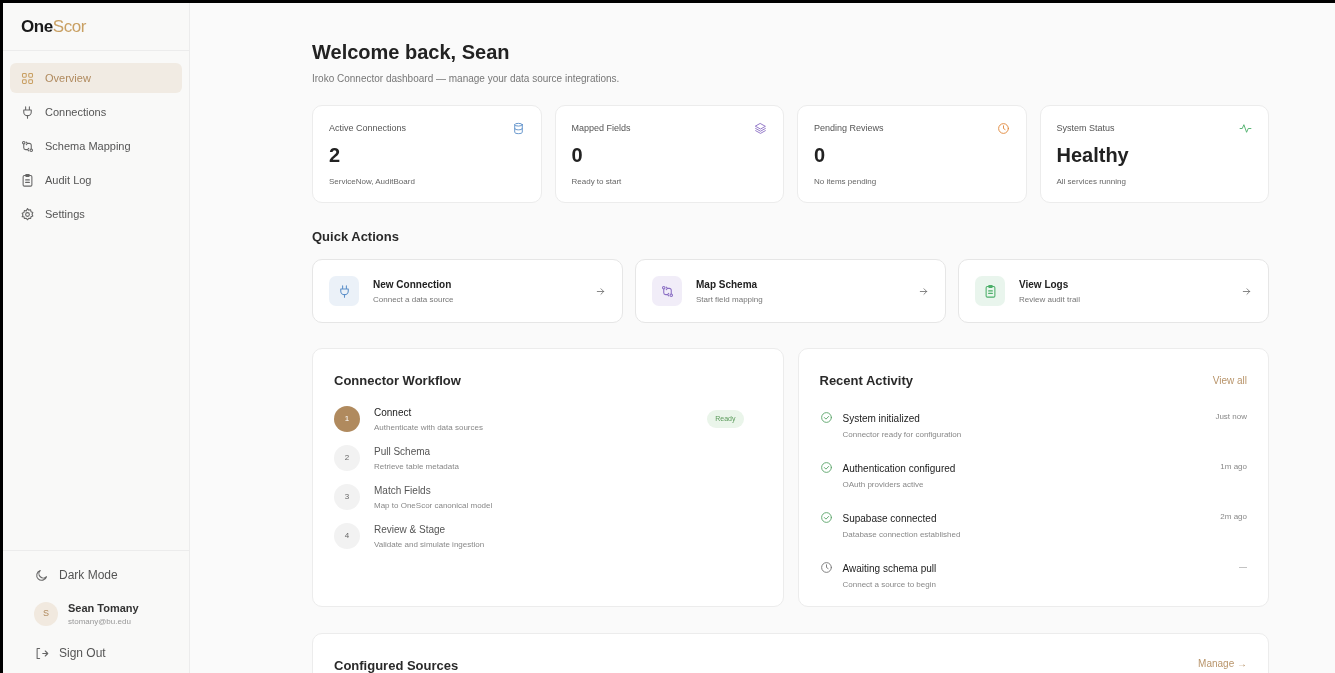 The image size is (1335, 673). What do you see at coordinates (1233, 466) in the screenshot?
I see `activity-time: 1m ago` at bounding box center [1233, 466].